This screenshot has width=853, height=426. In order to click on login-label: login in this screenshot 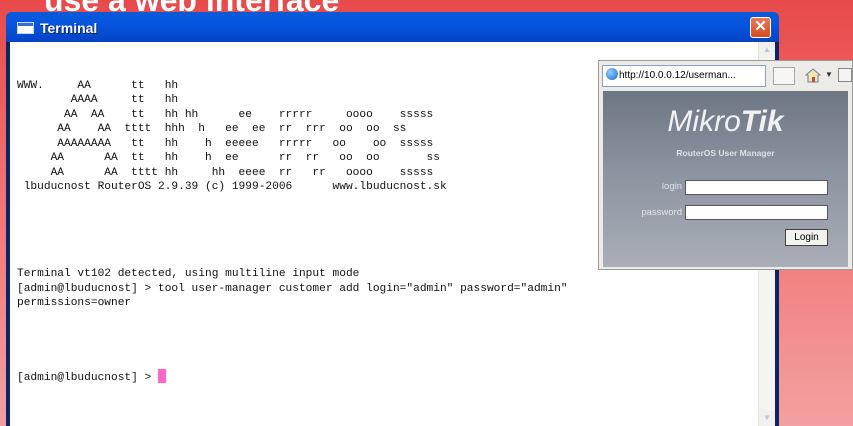, I will do `click(671, 186)`.